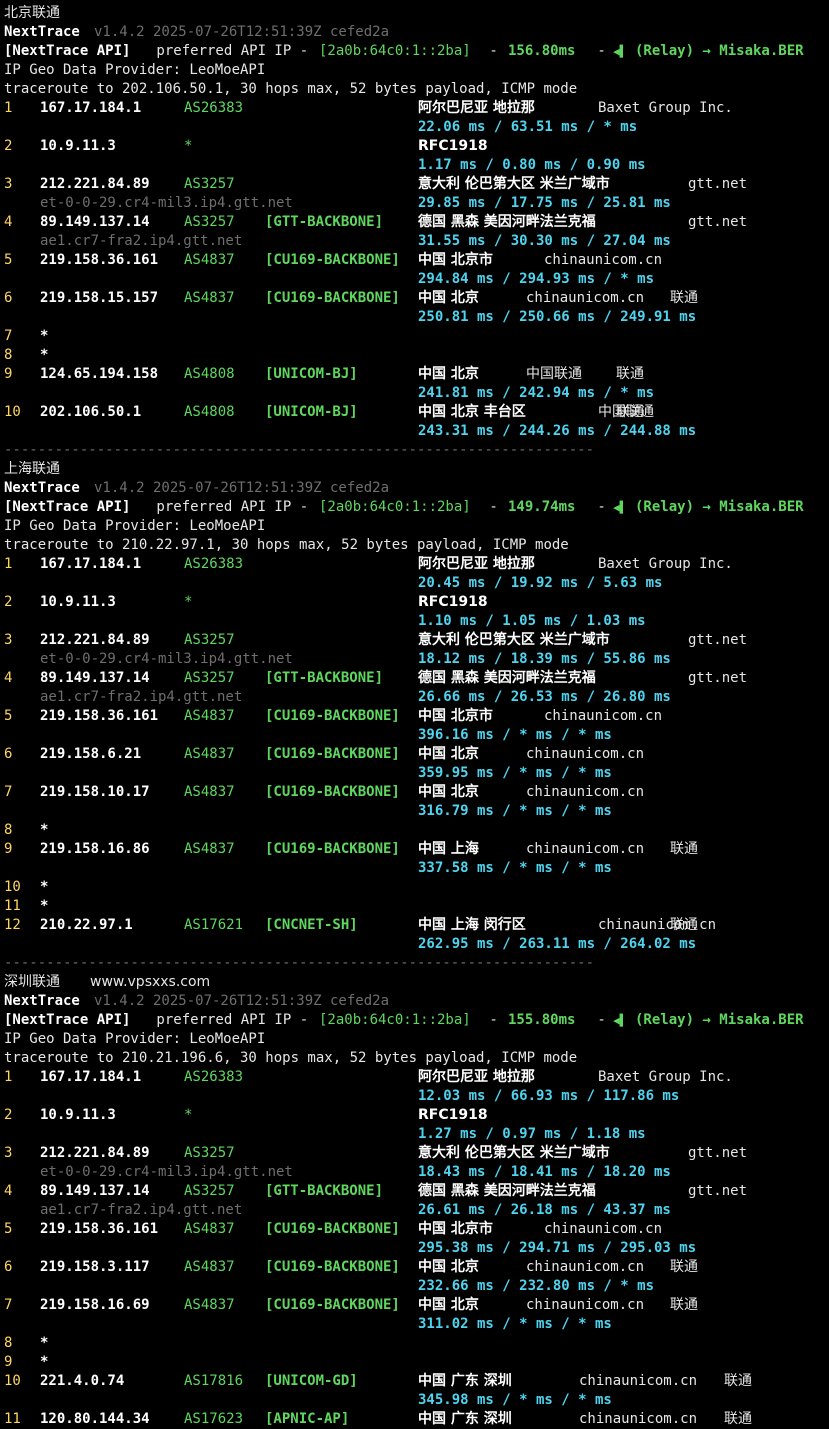 This screenshot has height=1429, width=829. What do you see at coordinates (8, 298) in the screenshot?
I see `hop-number: 6` at bounding box center [8, 298].